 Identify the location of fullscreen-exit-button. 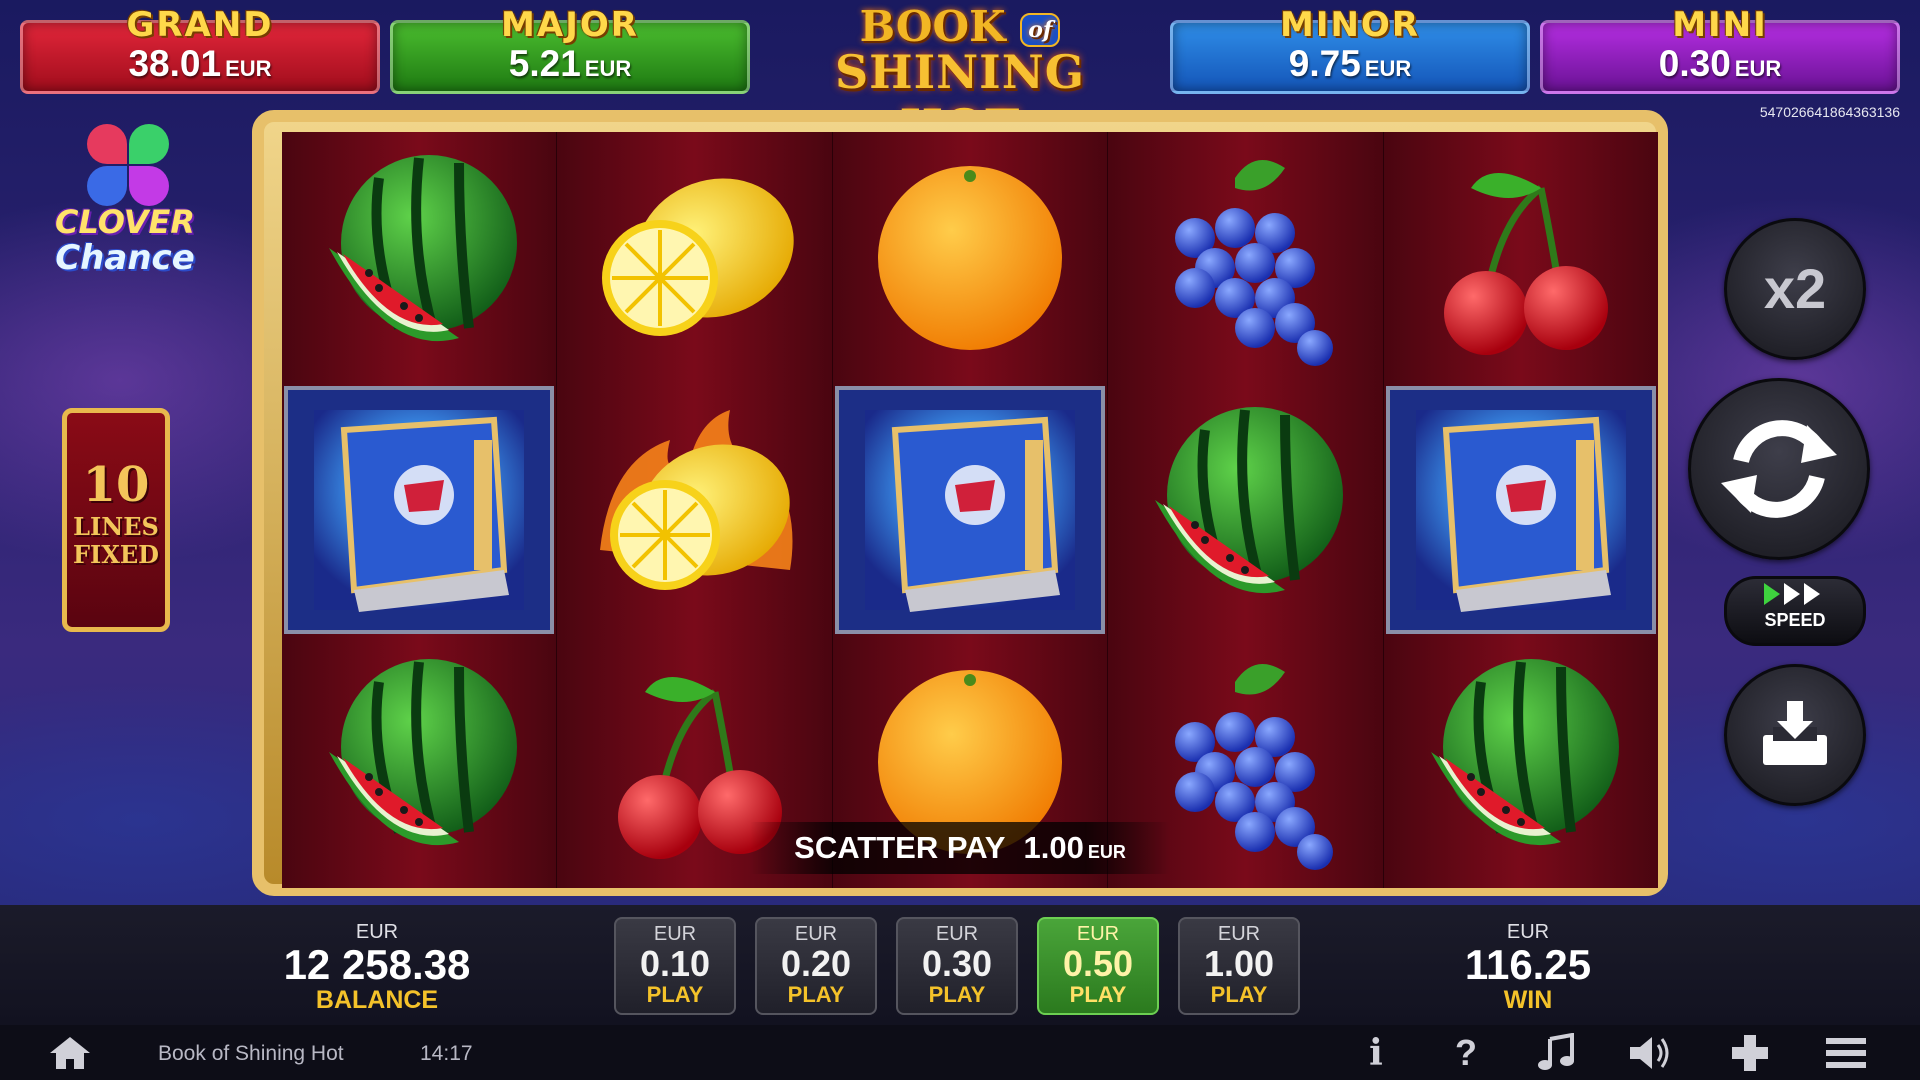
(1750, 1053).